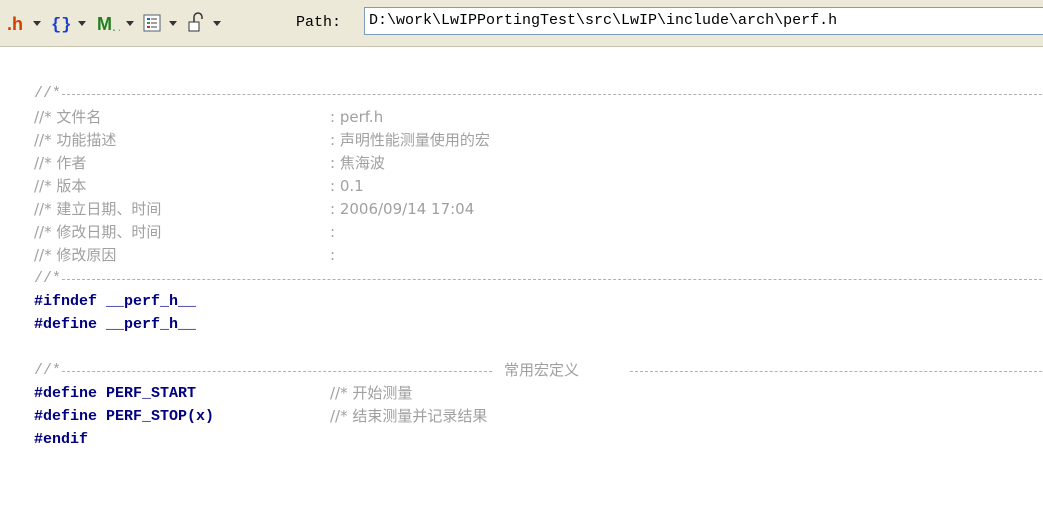 Image resolution: width=1043 pixels, height=531 pixels. Describe the element at coordinates (402, 209) in the screenshot. I see `header-value: : 2006/09/14 17:04` at that location.